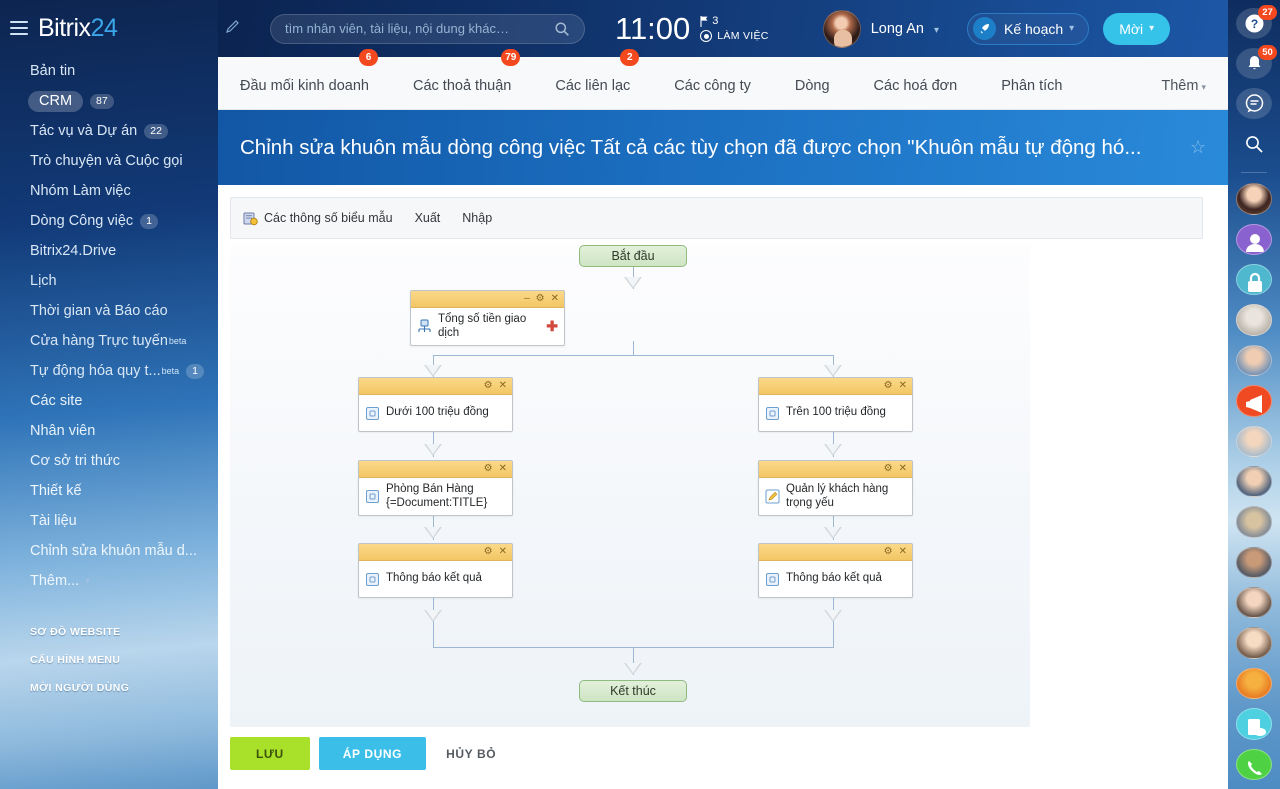 The image size is (1280, 789). What do you see at coordinates (109, 131) in the screenshot?
I see `sidebar-item-2: Tác vụ và Dự án 22` at bounding box center [109, 131].